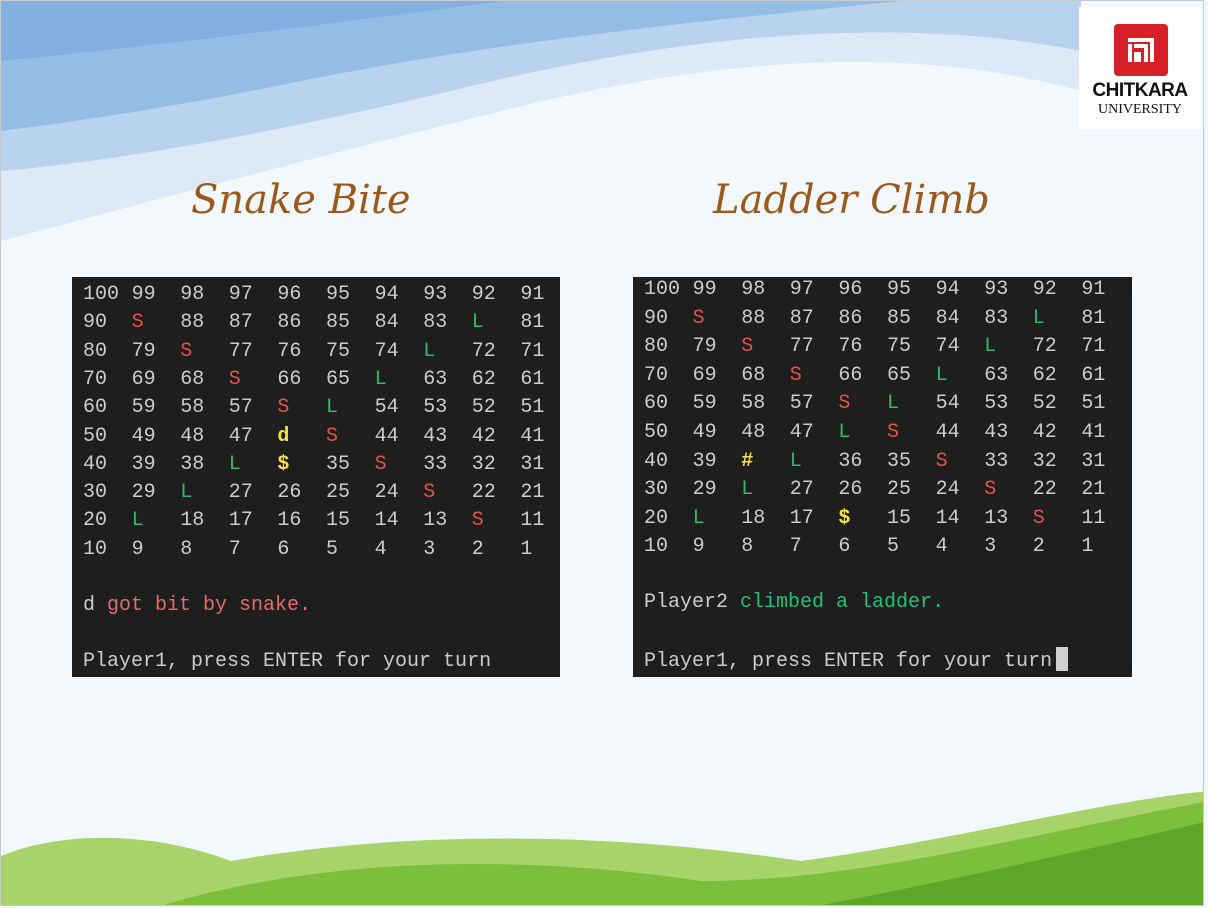  Describe the element at coordinates (850, 347) in the screenshot. I see `board-cell: 76` at that location.